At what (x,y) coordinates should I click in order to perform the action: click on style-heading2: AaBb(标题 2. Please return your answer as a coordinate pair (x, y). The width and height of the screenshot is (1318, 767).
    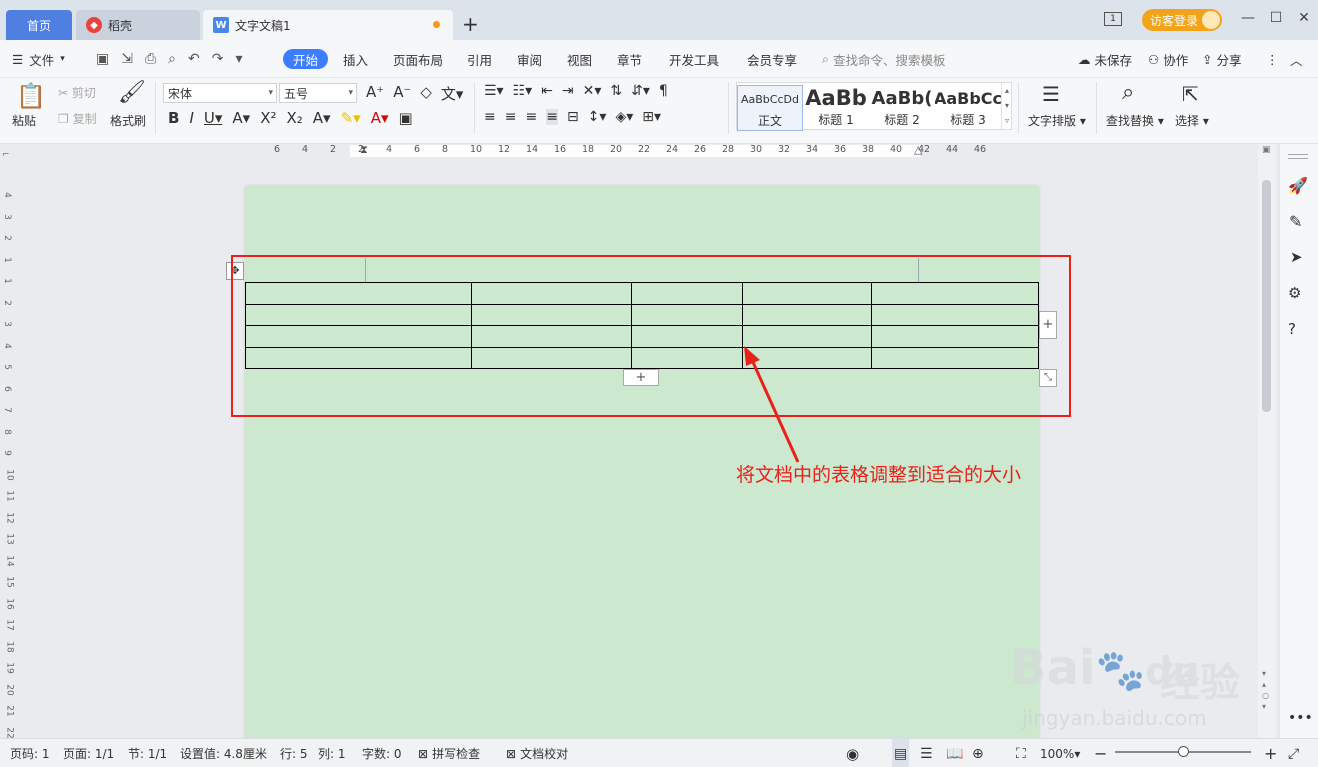
    Looking at the image, I should click on (902, 108).